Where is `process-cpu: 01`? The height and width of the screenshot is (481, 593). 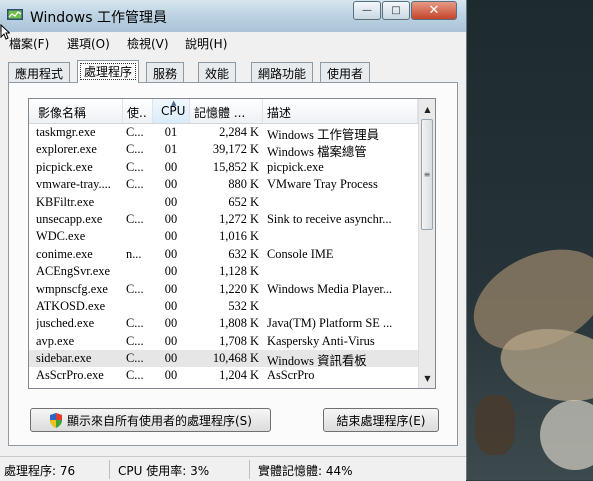 process-cpu: 01 is located at coordinates (171, 132).